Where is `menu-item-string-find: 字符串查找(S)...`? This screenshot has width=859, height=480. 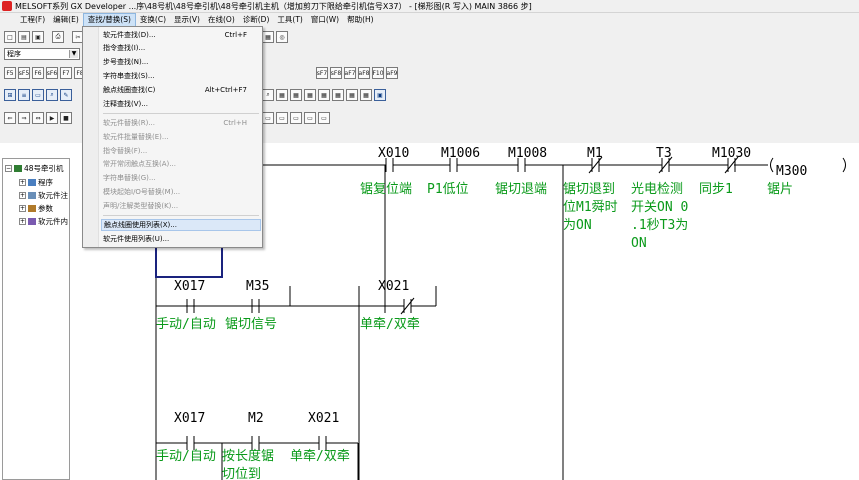
menu-item-string-find: 字符串查找(S)... is located at coordinates (182, 76).